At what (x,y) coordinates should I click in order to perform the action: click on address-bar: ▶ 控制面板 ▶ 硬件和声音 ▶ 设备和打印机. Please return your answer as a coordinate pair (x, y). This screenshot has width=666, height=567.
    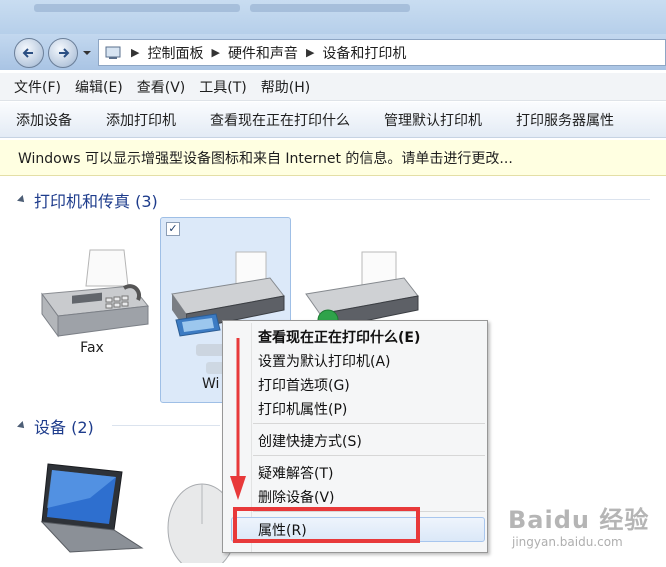
    Looking at the image, I should click on (382, 52).